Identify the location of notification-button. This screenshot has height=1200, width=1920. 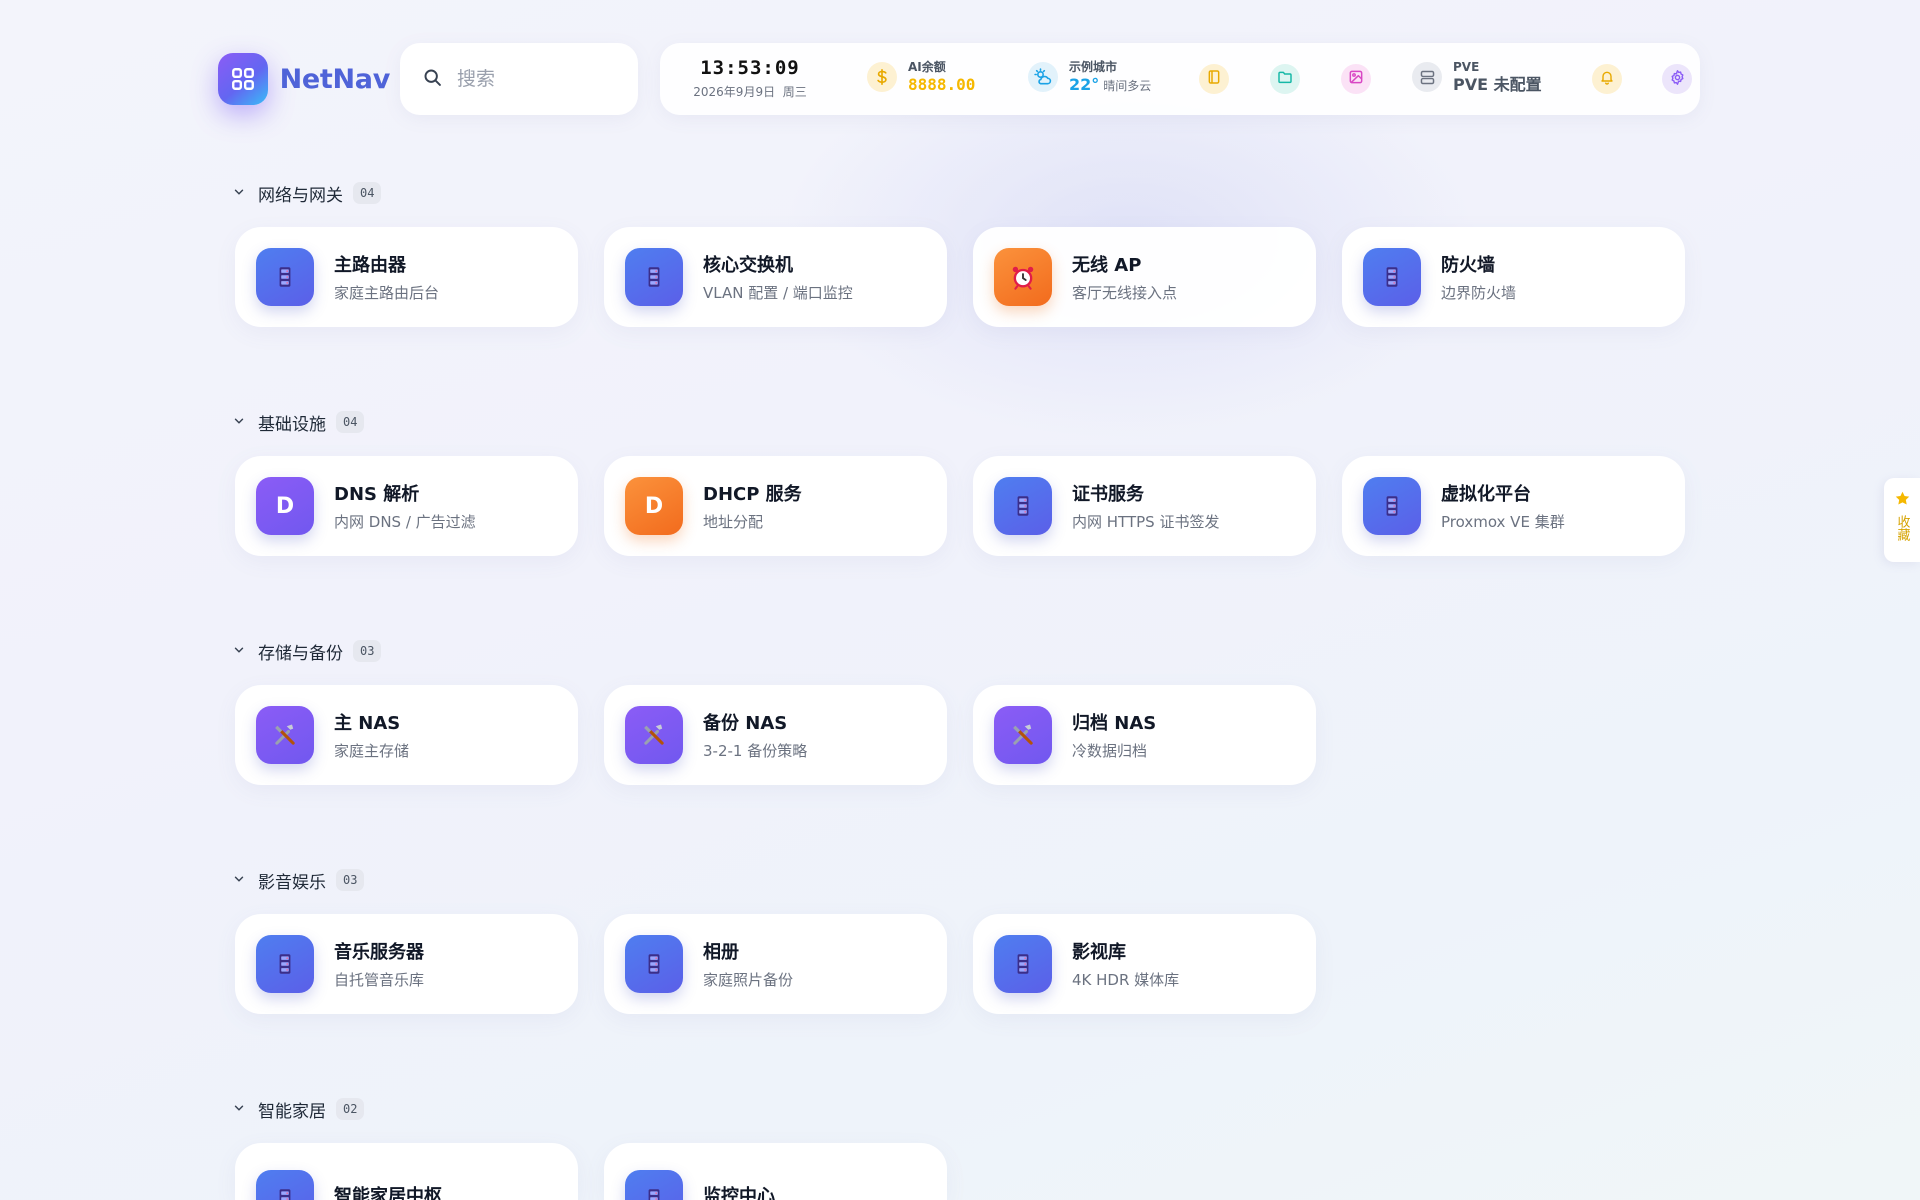
(1607, 79).